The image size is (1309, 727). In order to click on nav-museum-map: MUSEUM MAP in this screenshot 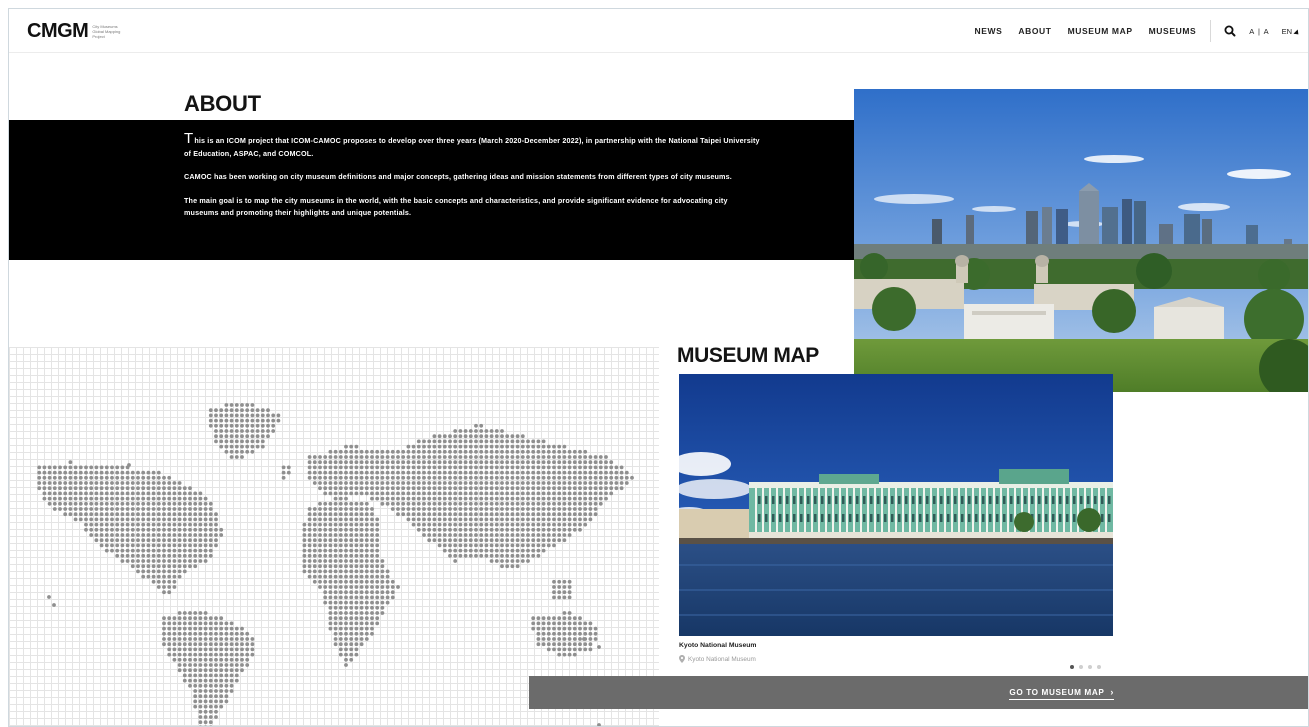, I will do `click(1100, 31)`.